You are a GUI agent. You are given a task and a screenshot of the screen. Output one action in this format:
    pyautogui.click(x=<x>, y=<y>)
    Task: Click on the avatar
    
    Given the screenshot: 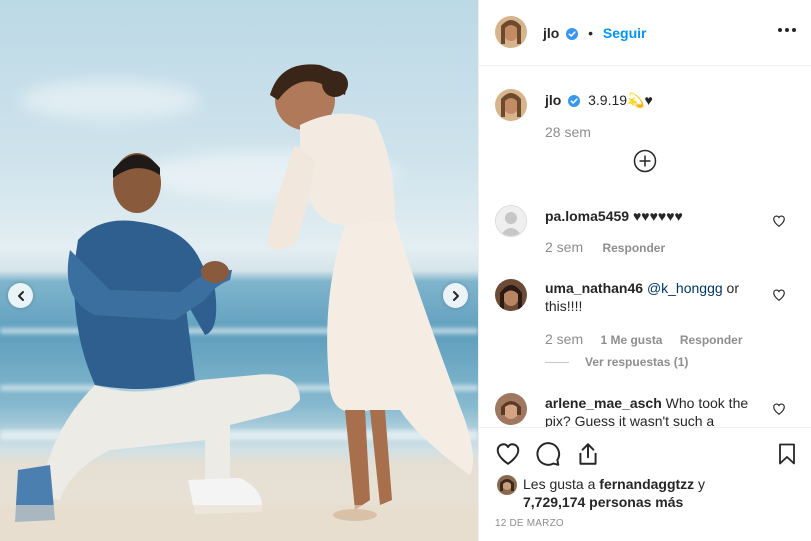 What is the action you would take?
    pyautogui.click(x=511, y=32)
    